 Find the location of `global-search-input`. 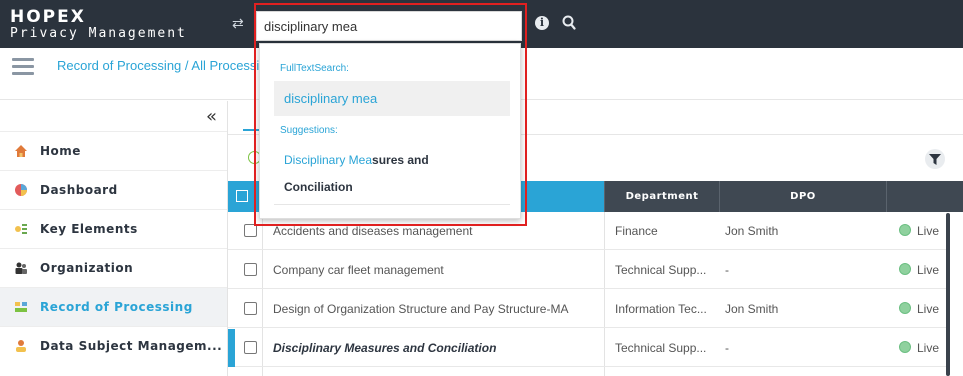

global-search-input is located at coordinates (389, 26).